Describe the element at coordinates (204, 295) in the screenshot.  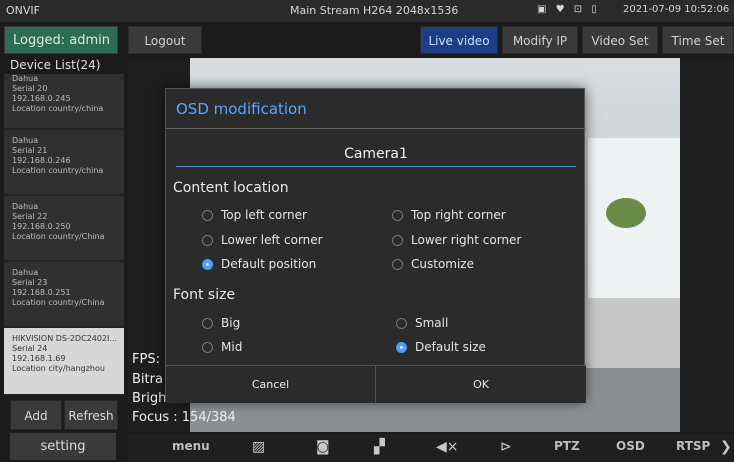
I see `font-size-heading: Font size` at that location.